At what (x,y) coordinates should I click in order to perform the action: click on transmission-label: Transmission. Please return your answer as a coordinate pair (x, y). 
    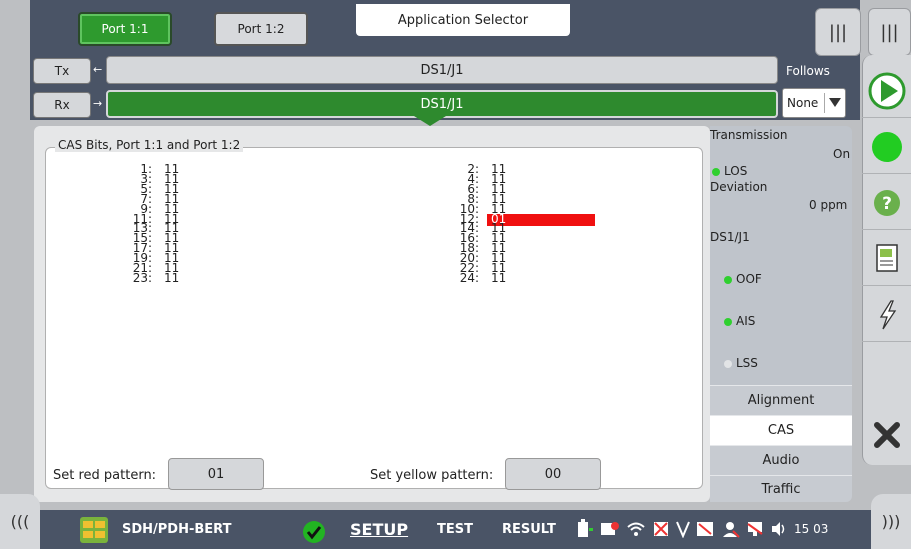
    Looking at the image, I should click on (749, 135).